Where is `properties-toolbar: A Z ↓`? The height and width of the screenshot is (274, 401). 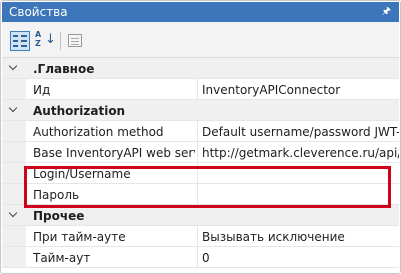
properties-toolbar: A Z ↓ is located at coordinates (200, 40).